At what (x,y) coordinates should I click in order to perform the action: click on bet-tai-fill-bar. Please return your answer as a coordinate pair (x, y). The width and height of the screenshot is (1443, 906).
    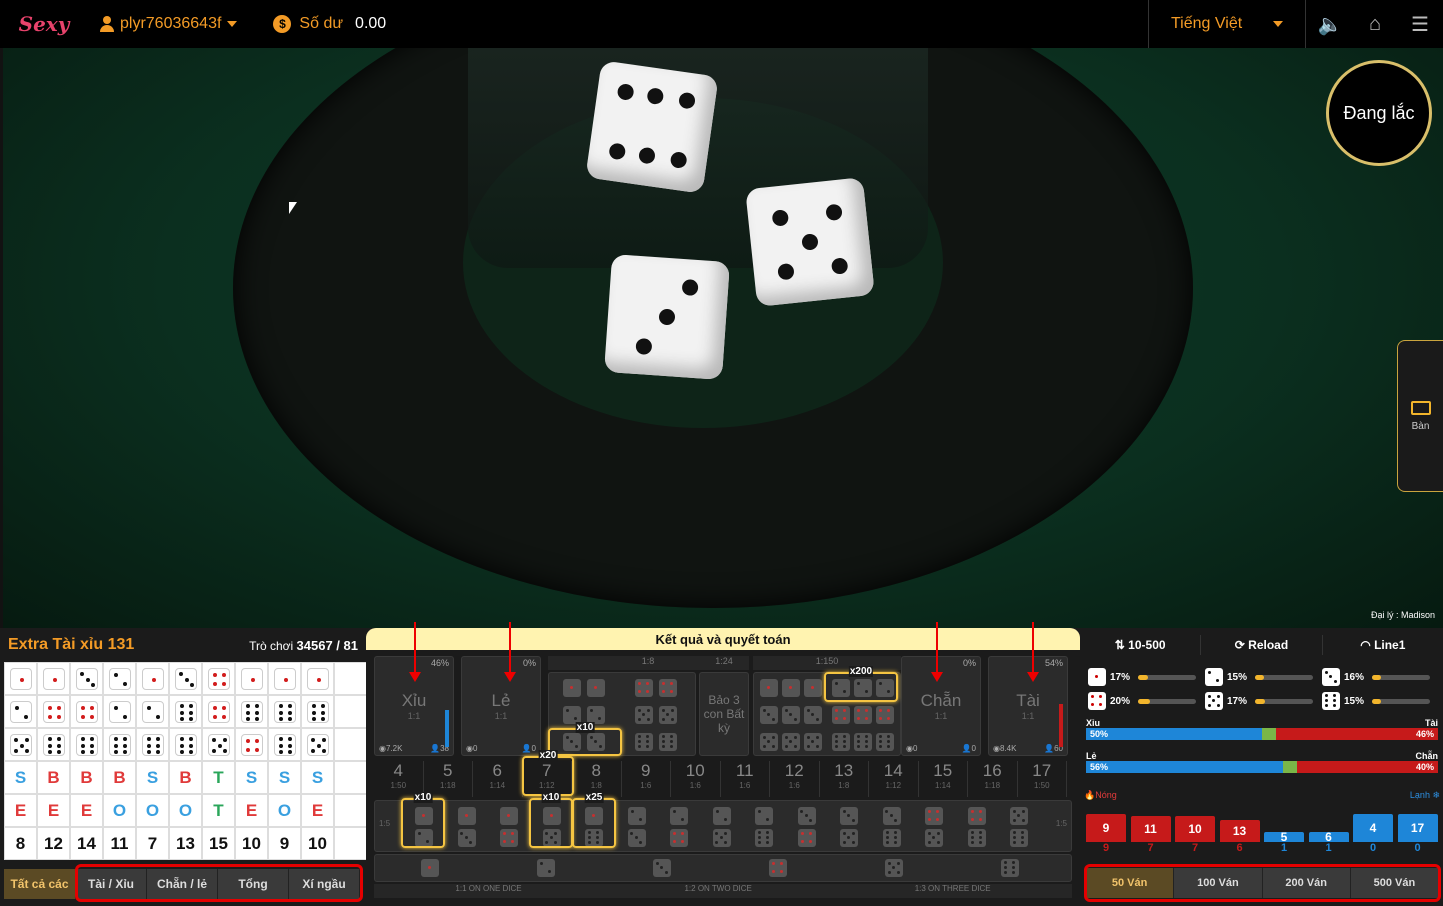
    Looking at the image, I should click on (1061, 725).